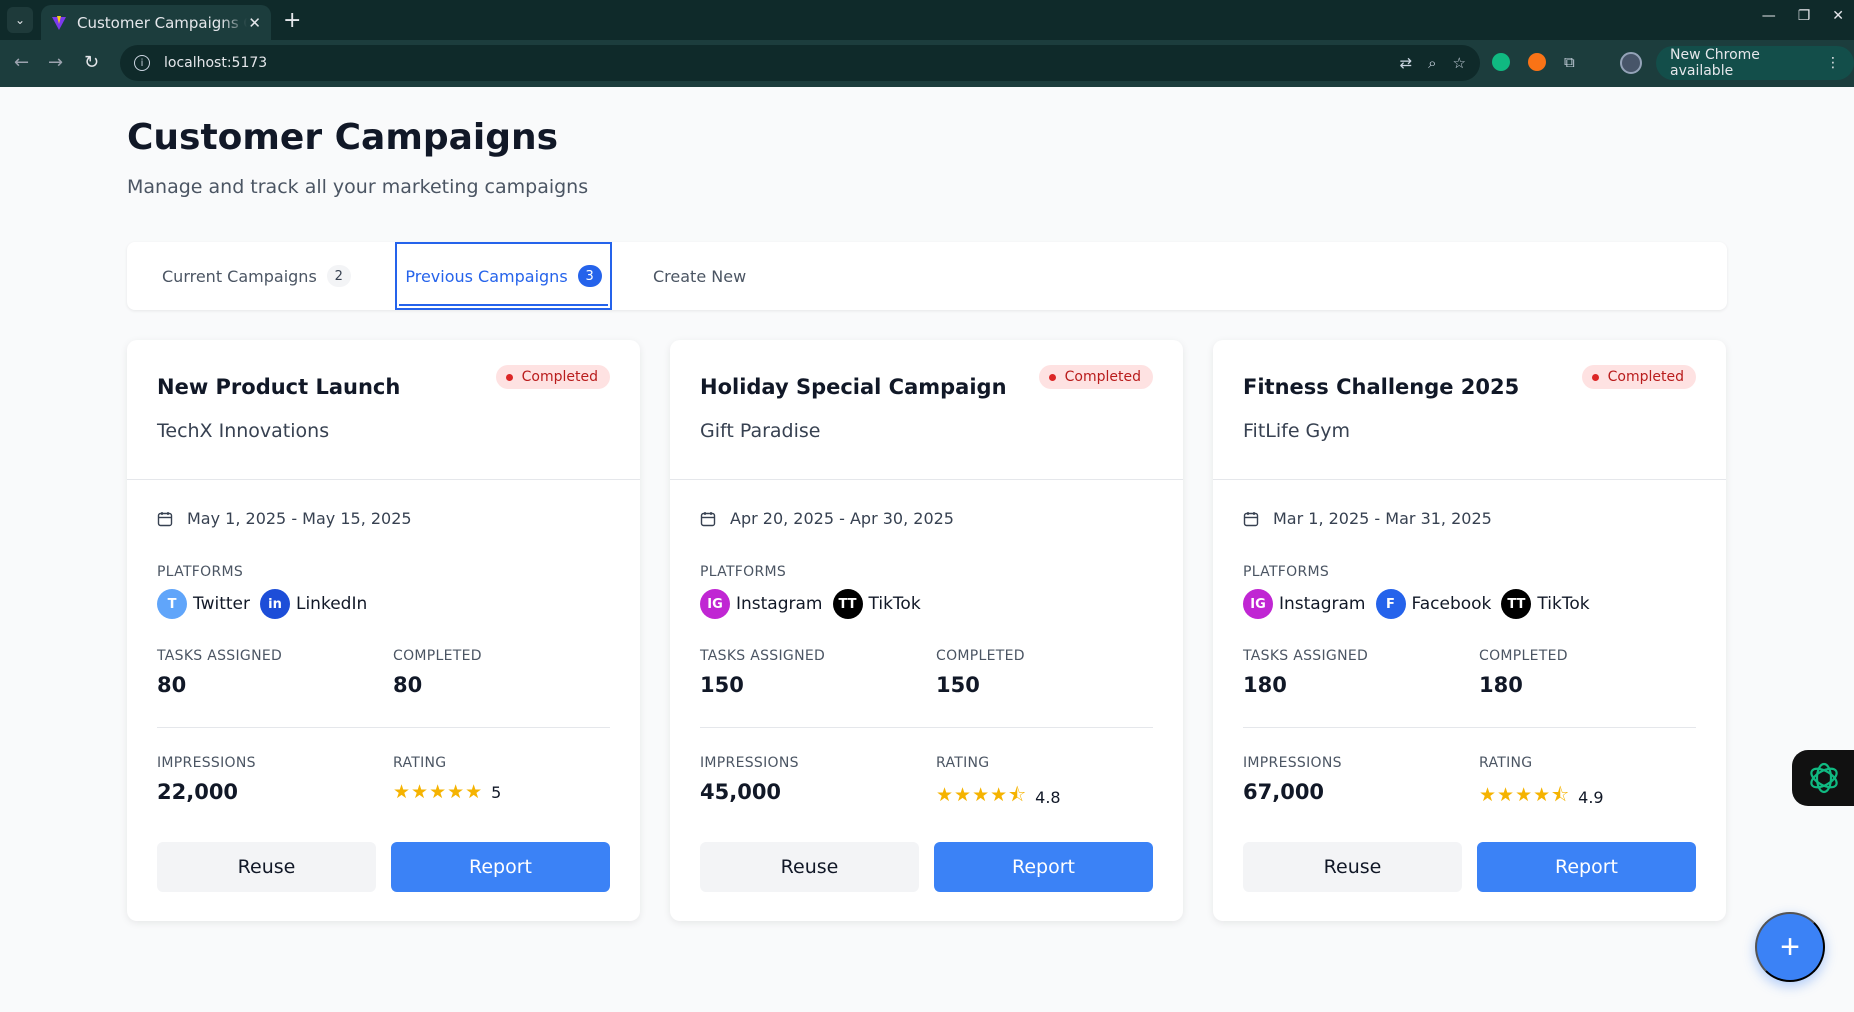  What do you see at coordinates (1591, 797) in the screenshot?
I see `rating-value: 4.9` at bounding box center [1591, 797].